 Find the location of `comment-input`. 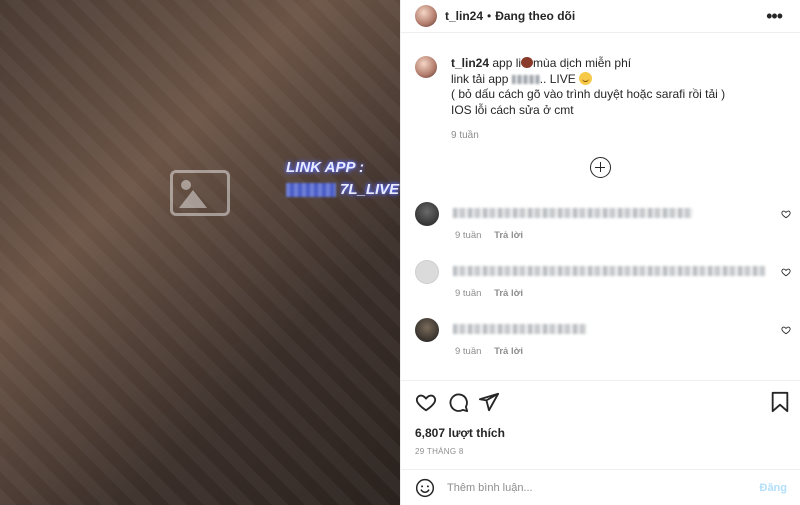

comment-input is located at coordinates (592, 488).